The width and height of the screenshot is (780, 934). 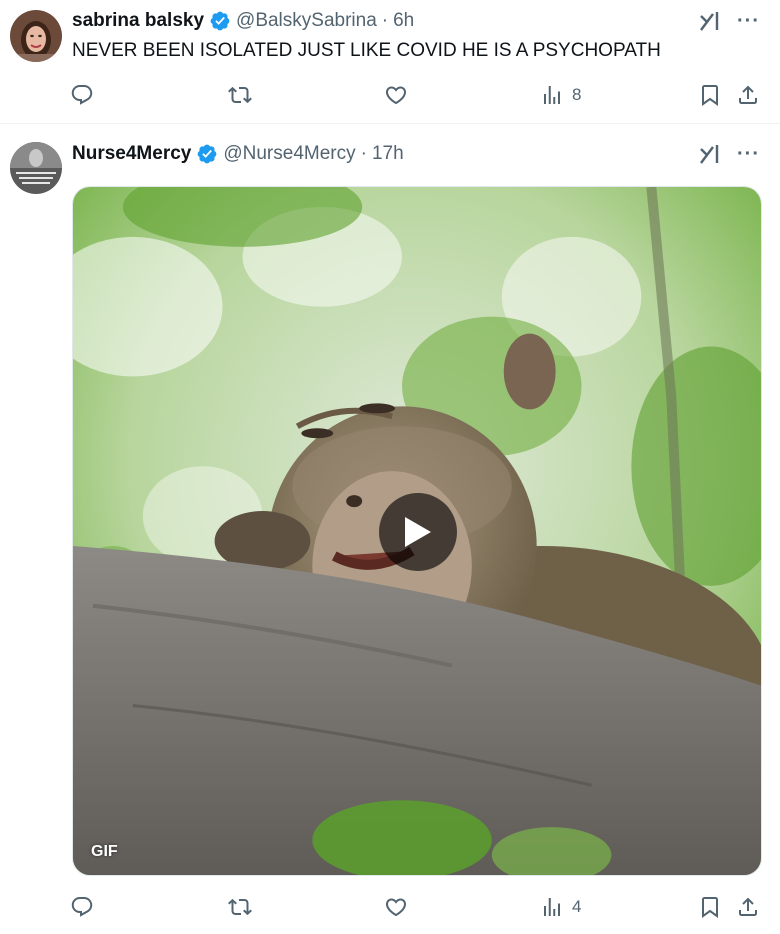 I want to click on timestamp: 6h, so click(x=403, y=21).